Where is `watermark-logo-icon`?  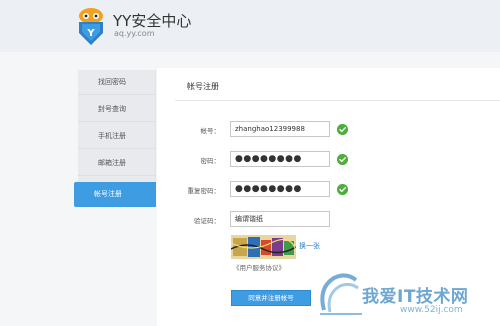
watermark-logo-icon is located at coordinates (341, 294).